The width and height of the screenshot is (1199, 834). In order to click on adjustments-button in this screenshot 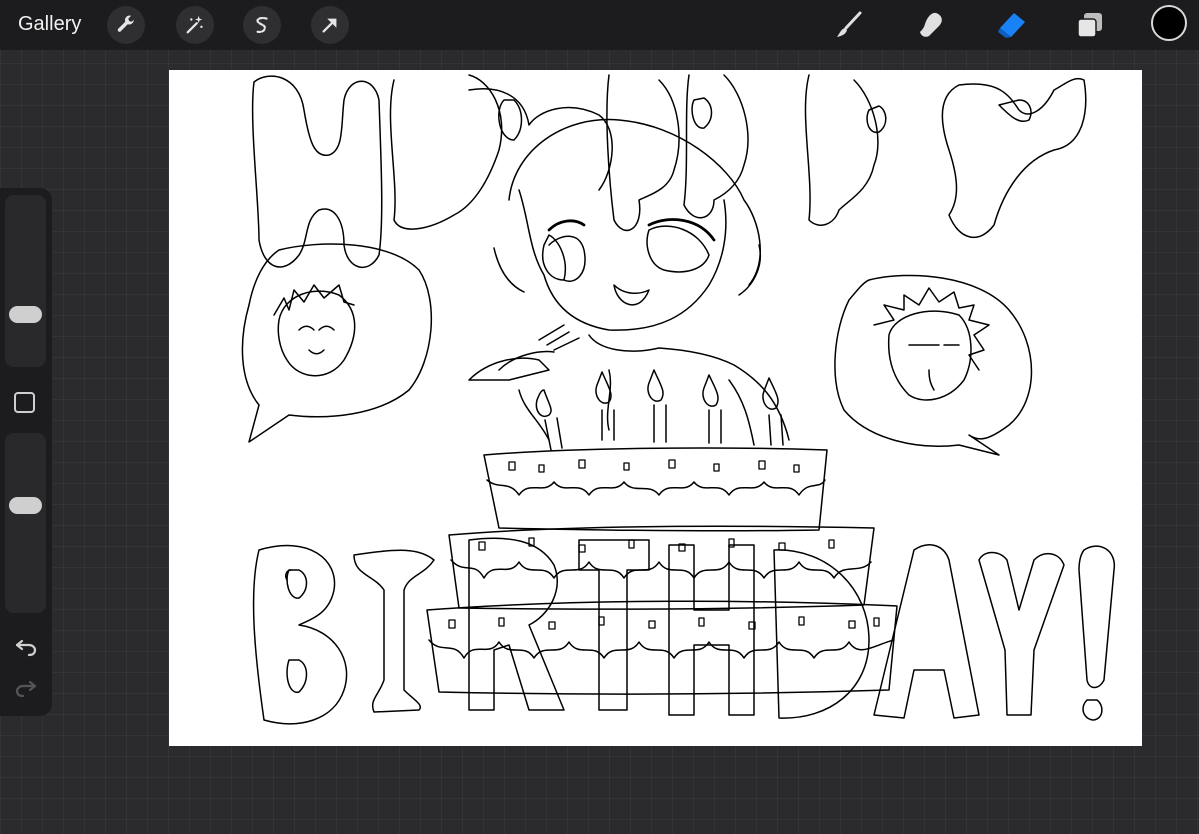, I will do `click(195, 25)`.